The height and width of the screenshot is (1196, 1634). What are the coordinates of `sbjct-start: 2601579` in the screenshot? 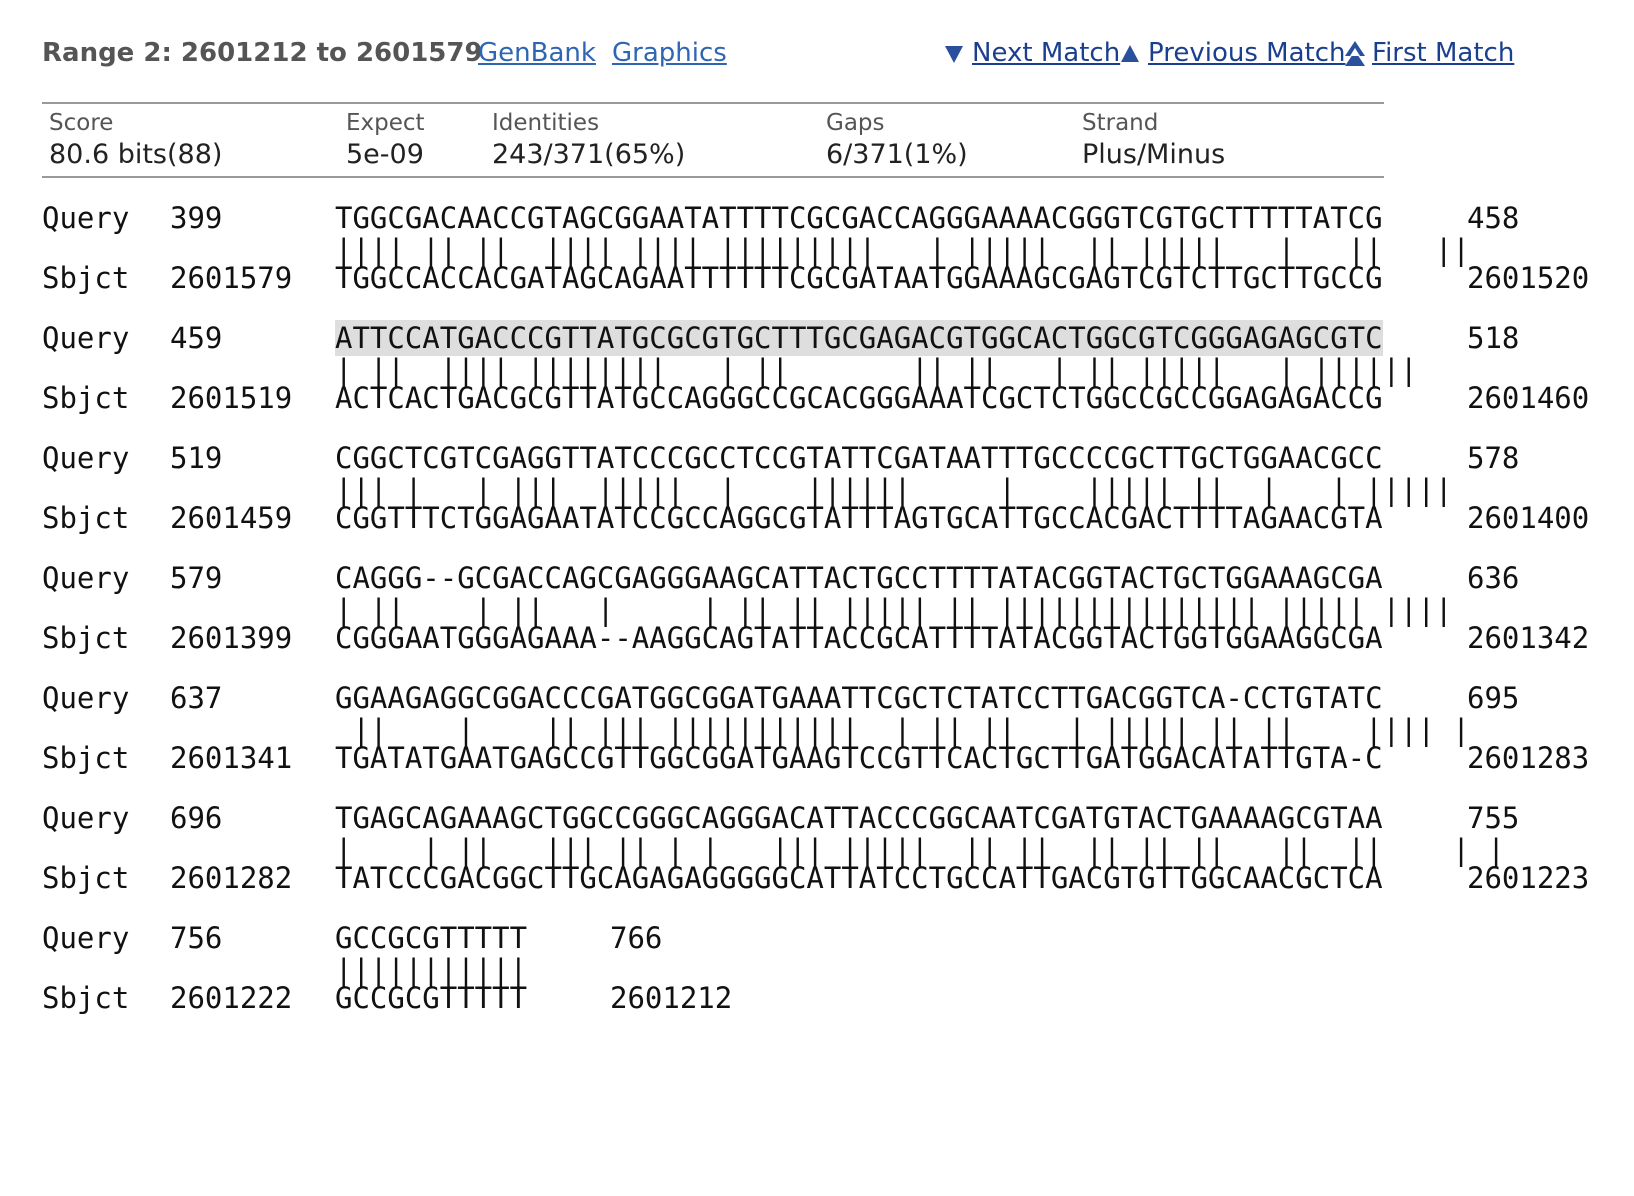 It's located at (231, 278).